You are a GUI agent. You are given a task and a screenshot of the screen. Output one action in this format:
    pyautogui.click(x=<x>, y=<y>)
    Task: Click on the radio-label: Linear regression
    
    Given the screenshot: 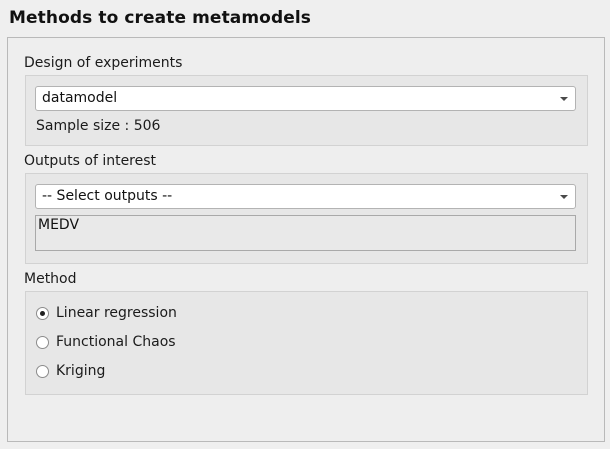 What is the action you would take?
    pyautogui.click(x=116, y=313)
    